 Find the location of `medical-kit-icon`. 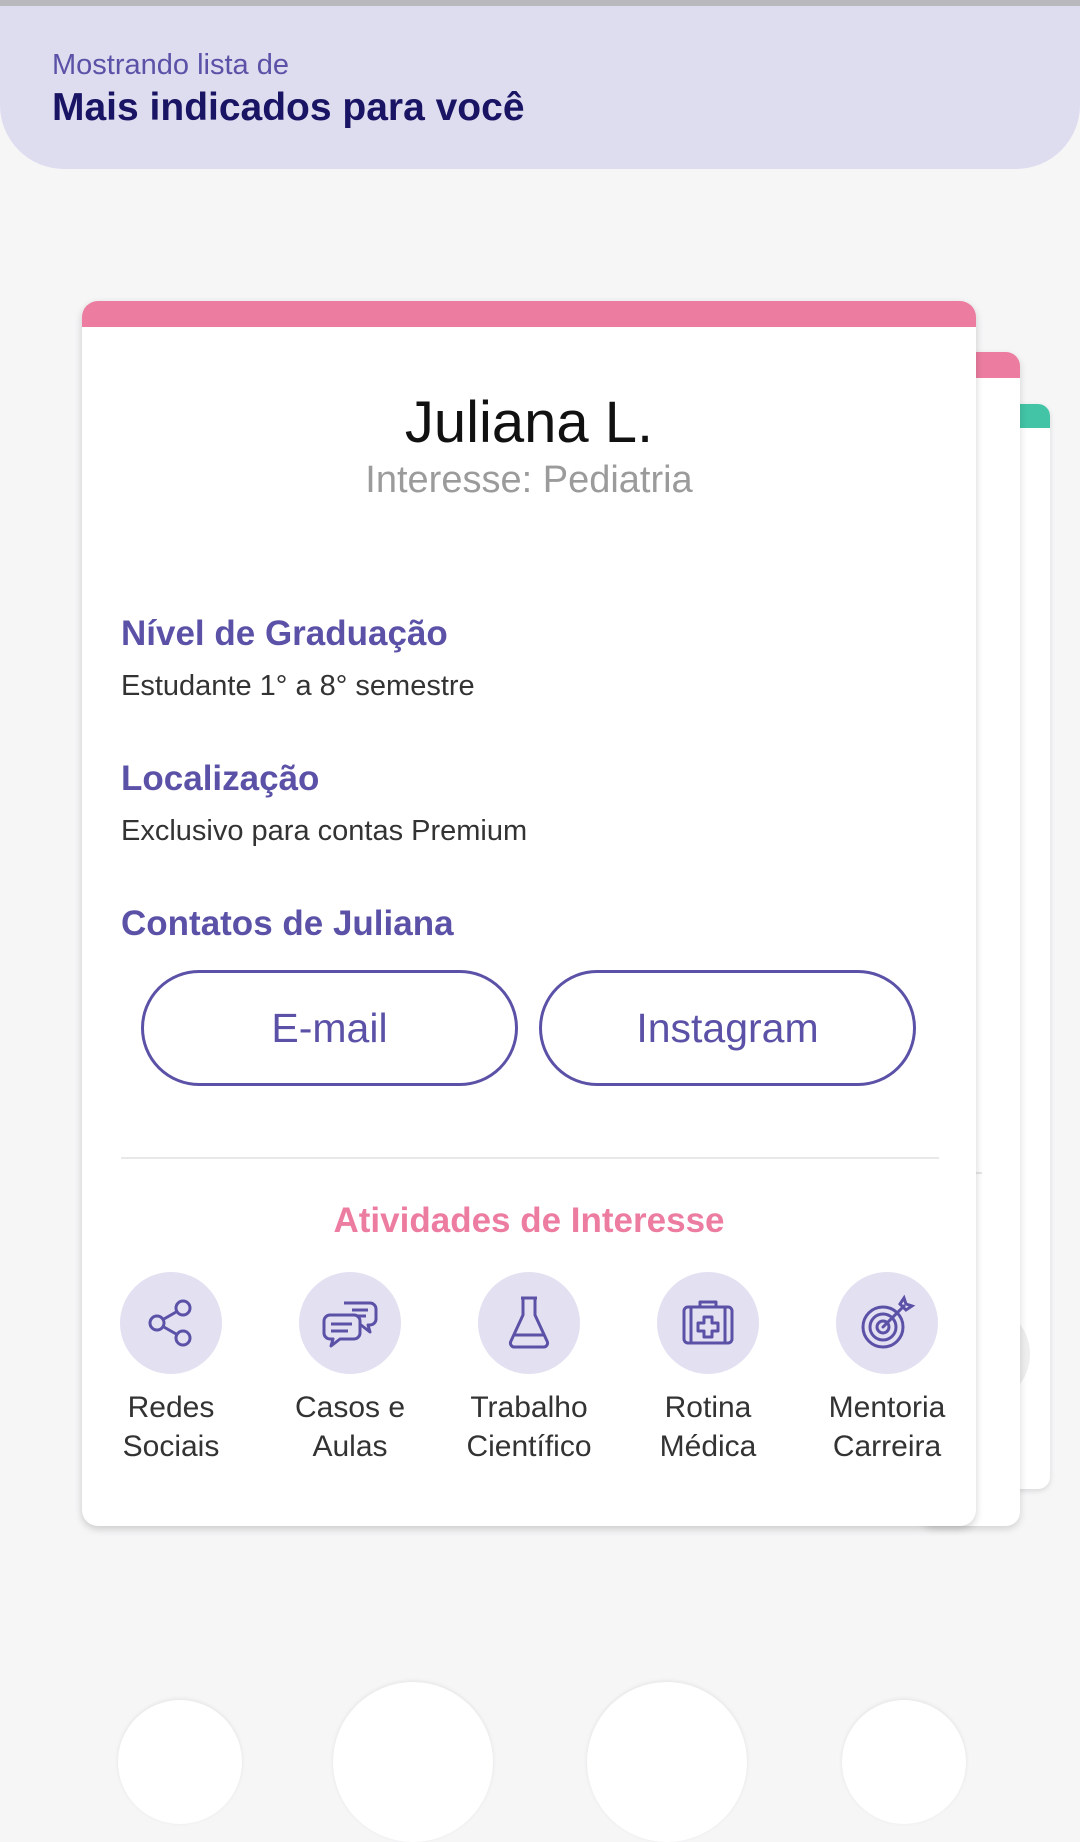

medical-kit-icon is located at coordinates (708, 1323).